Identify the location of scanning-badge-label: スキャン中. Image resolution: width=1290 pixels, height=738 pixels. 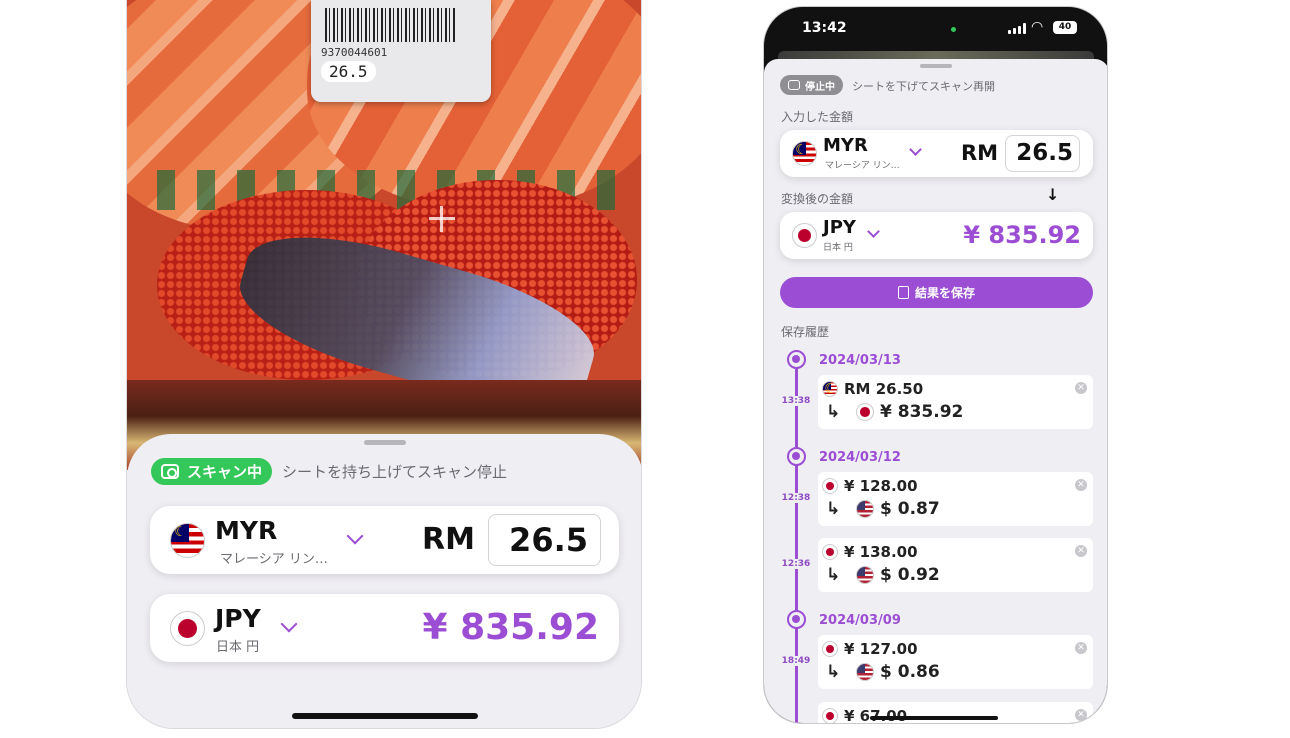
(225, 472).